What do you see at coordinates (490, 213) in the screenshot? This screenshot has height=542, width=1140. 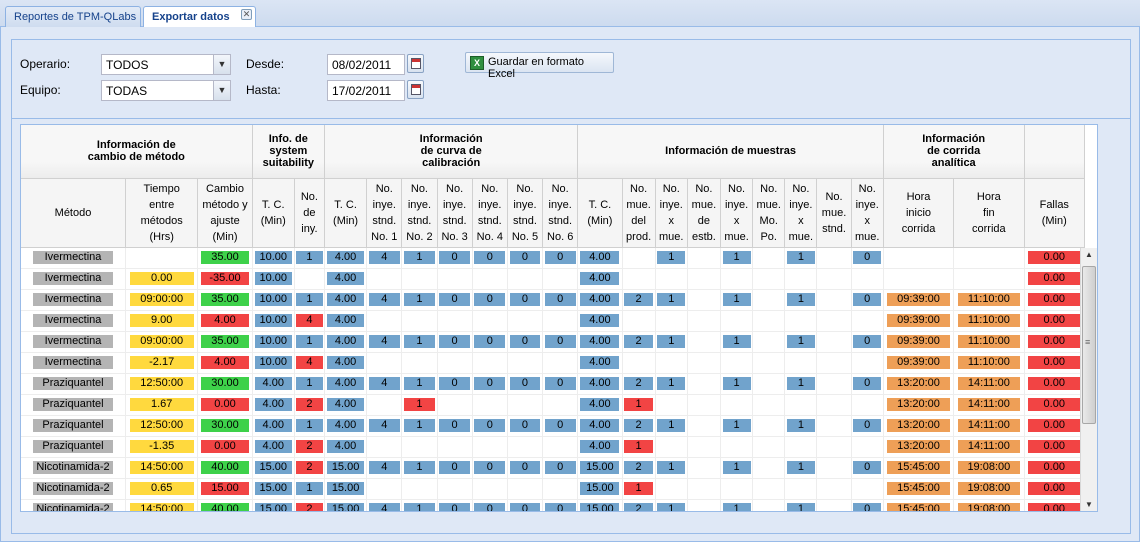 I see `column-header: No. inye. stnd. No. 4` at bounding box center [490, 213].